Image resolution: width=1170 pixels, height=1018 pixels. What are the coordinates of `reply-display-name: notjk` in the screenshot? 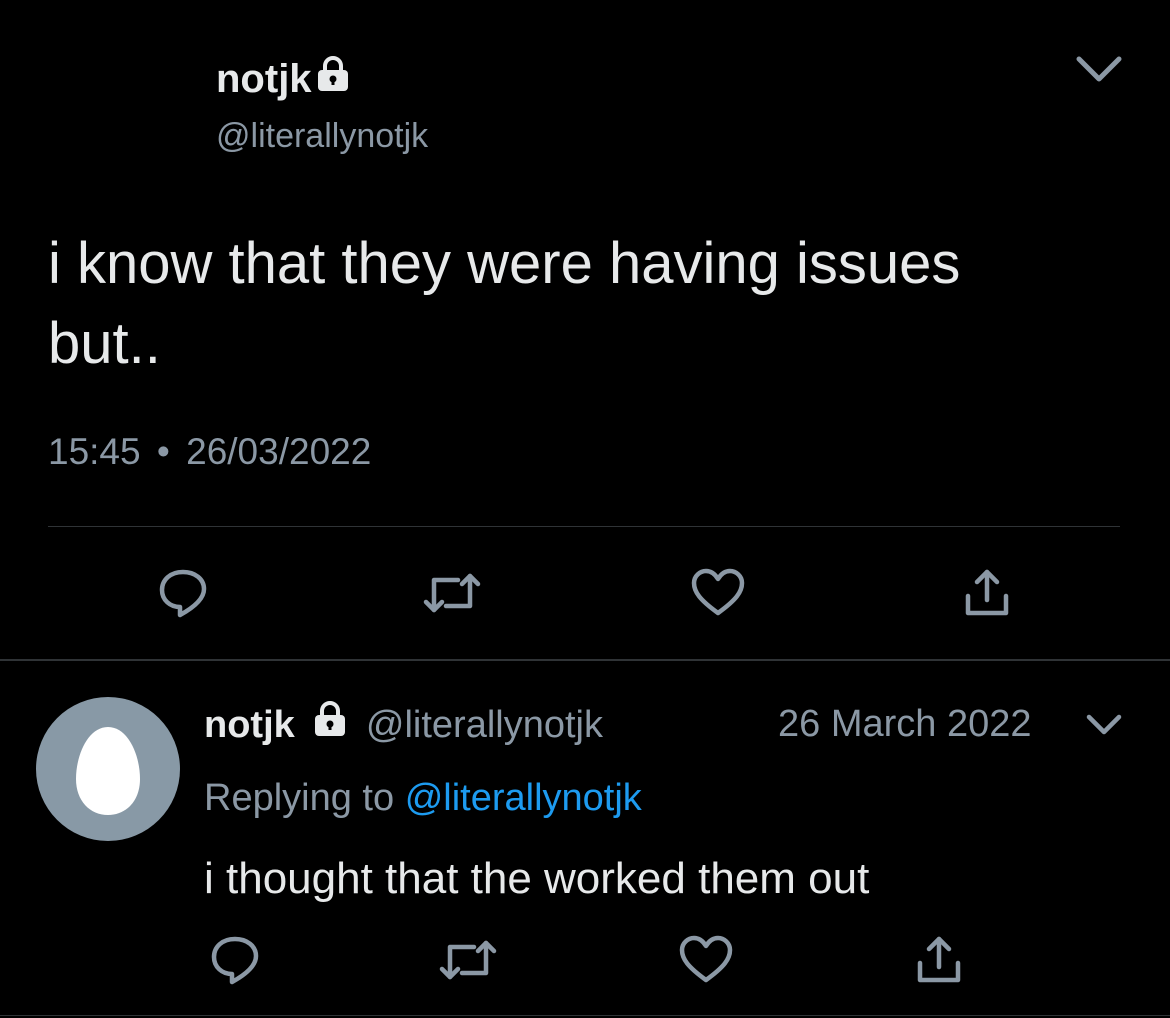 It's located at (249, 725).